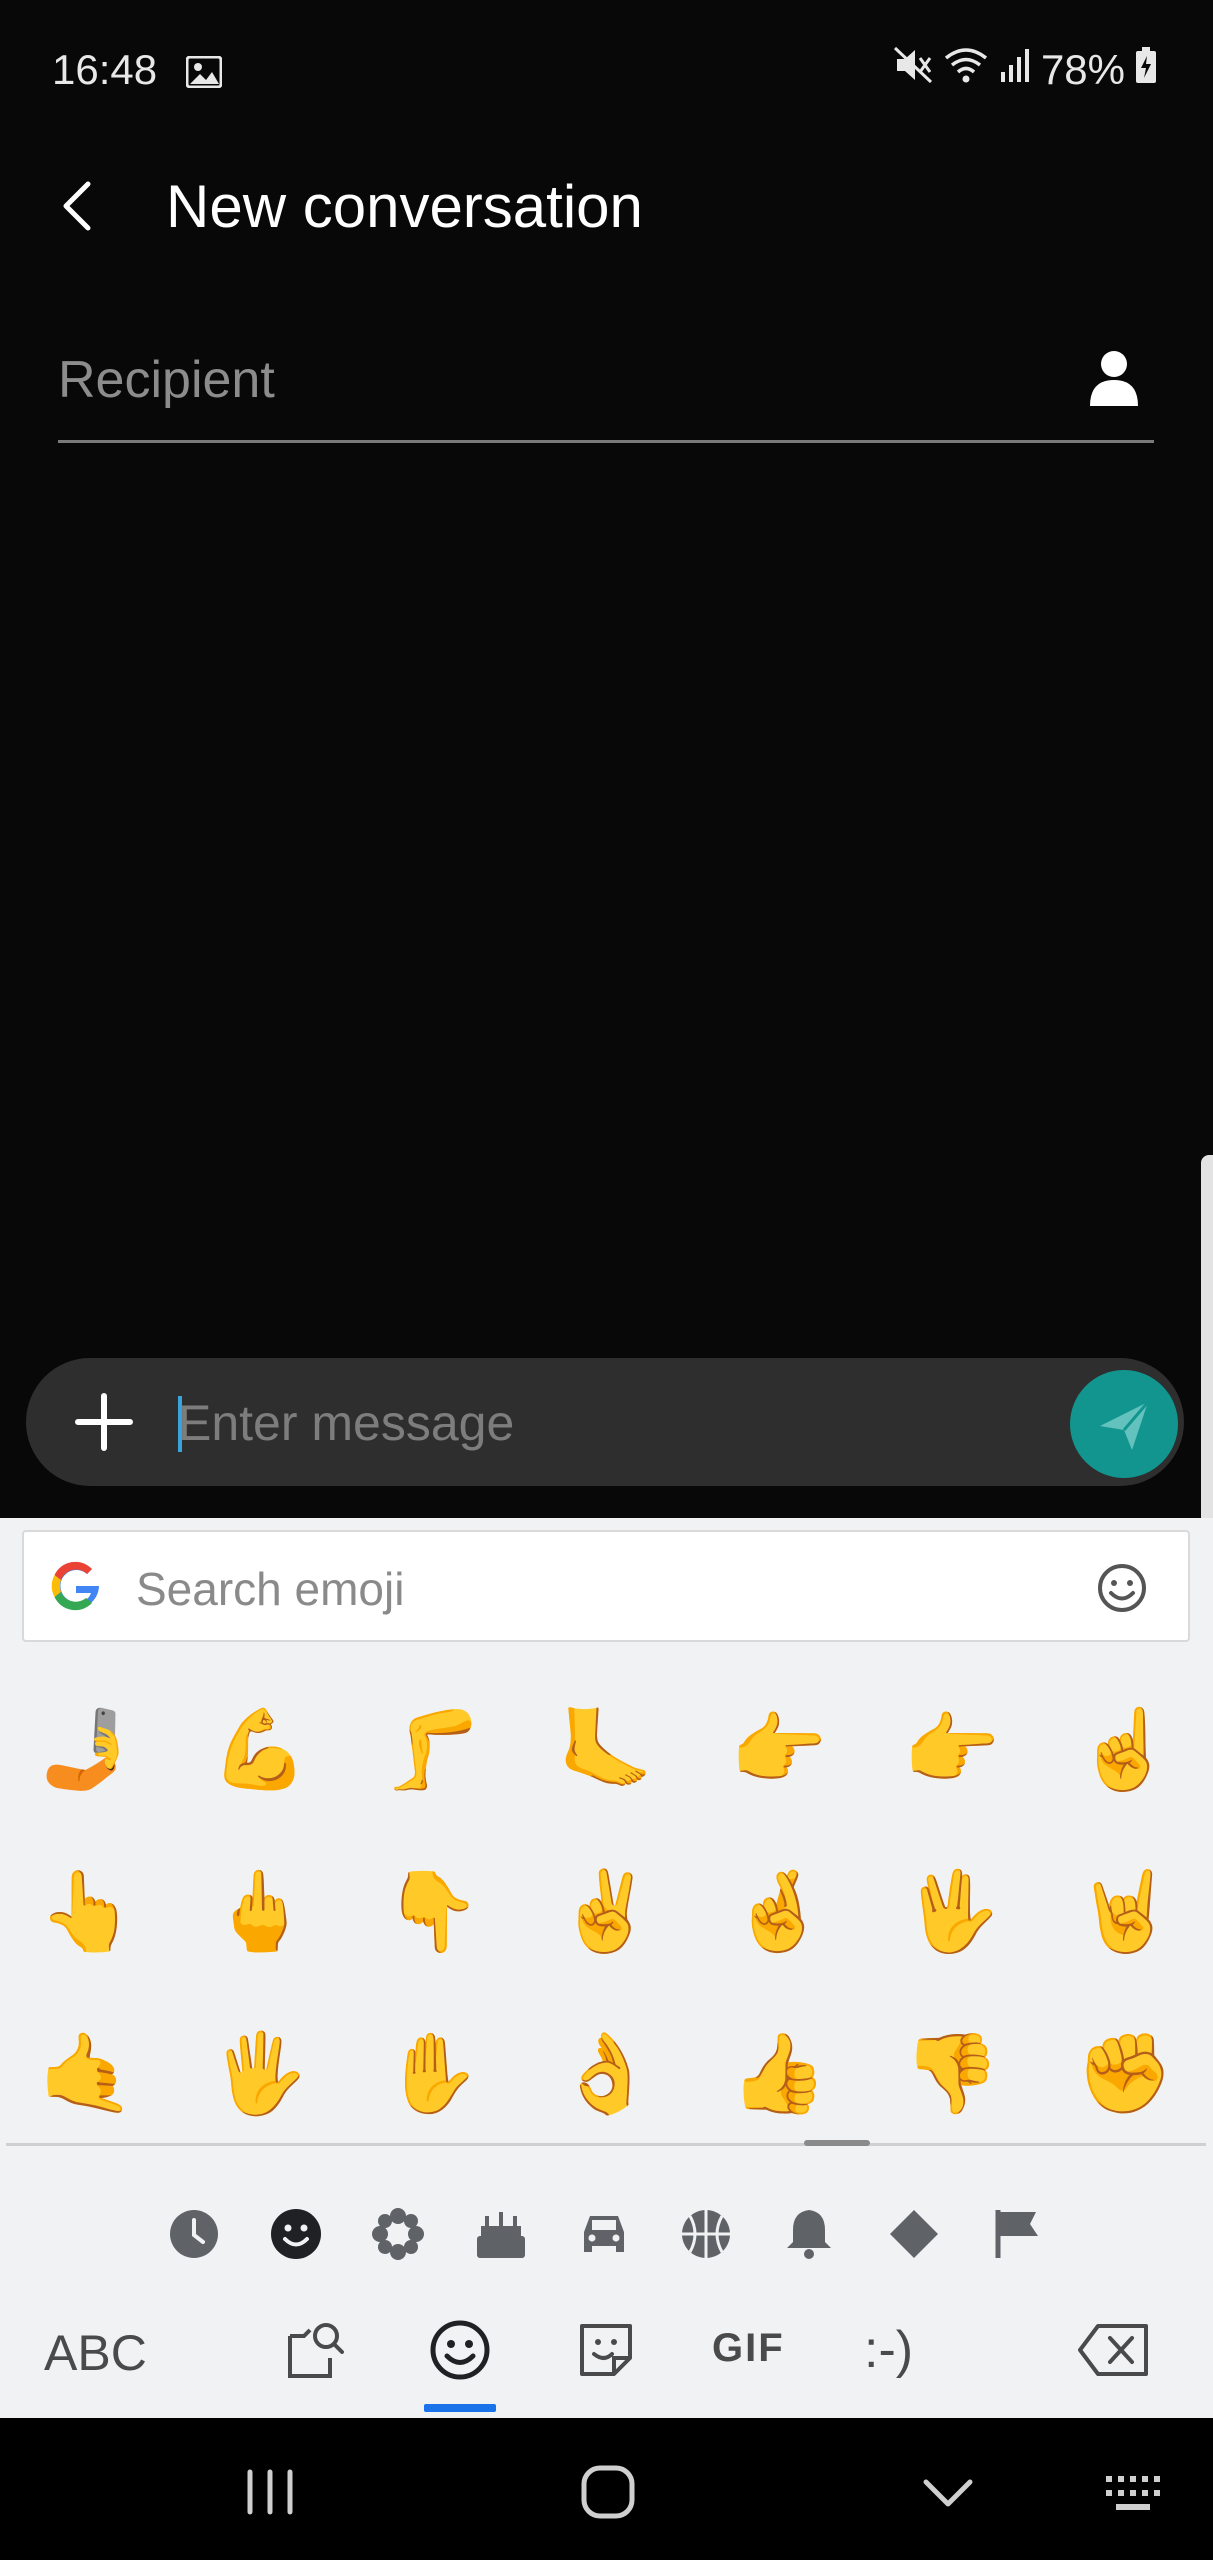 The height and width of the screenshot is (2560, 1213). Describe the element at coordinates (1114, 379) in the screenshot. I see `person-icon` at that location.